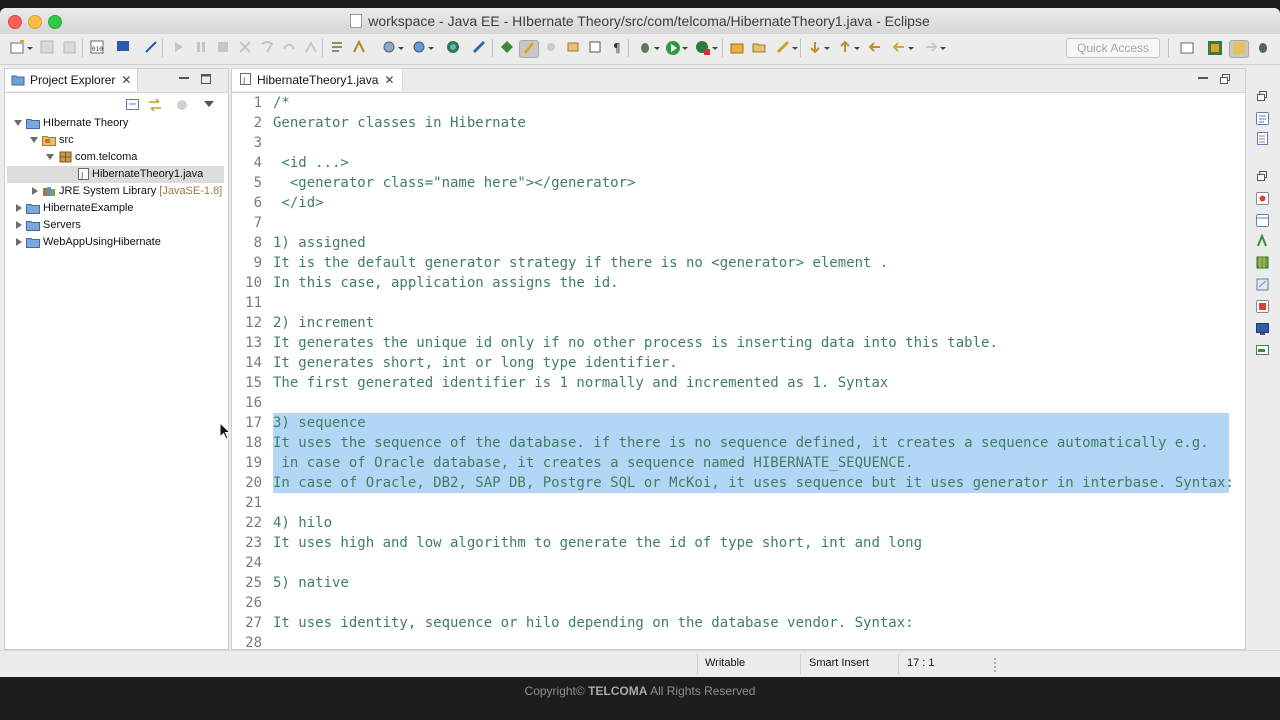  What do you see at coordinates (1262, 198) in the screenshot?
I see `markers-icon` at bounding box center [1262, 198].